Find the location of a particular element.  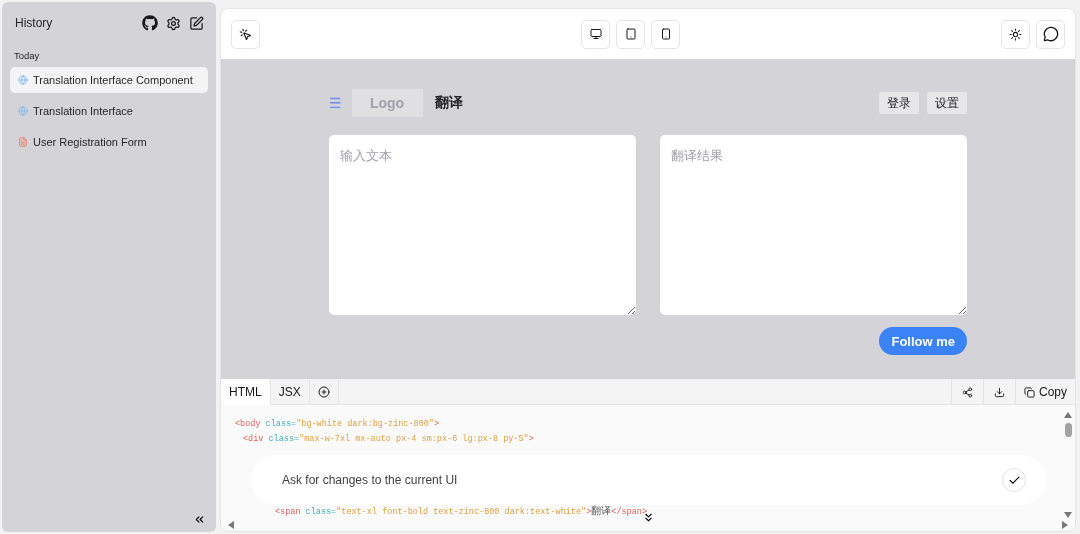

copy-icon is located at coordinates (1029, 392).